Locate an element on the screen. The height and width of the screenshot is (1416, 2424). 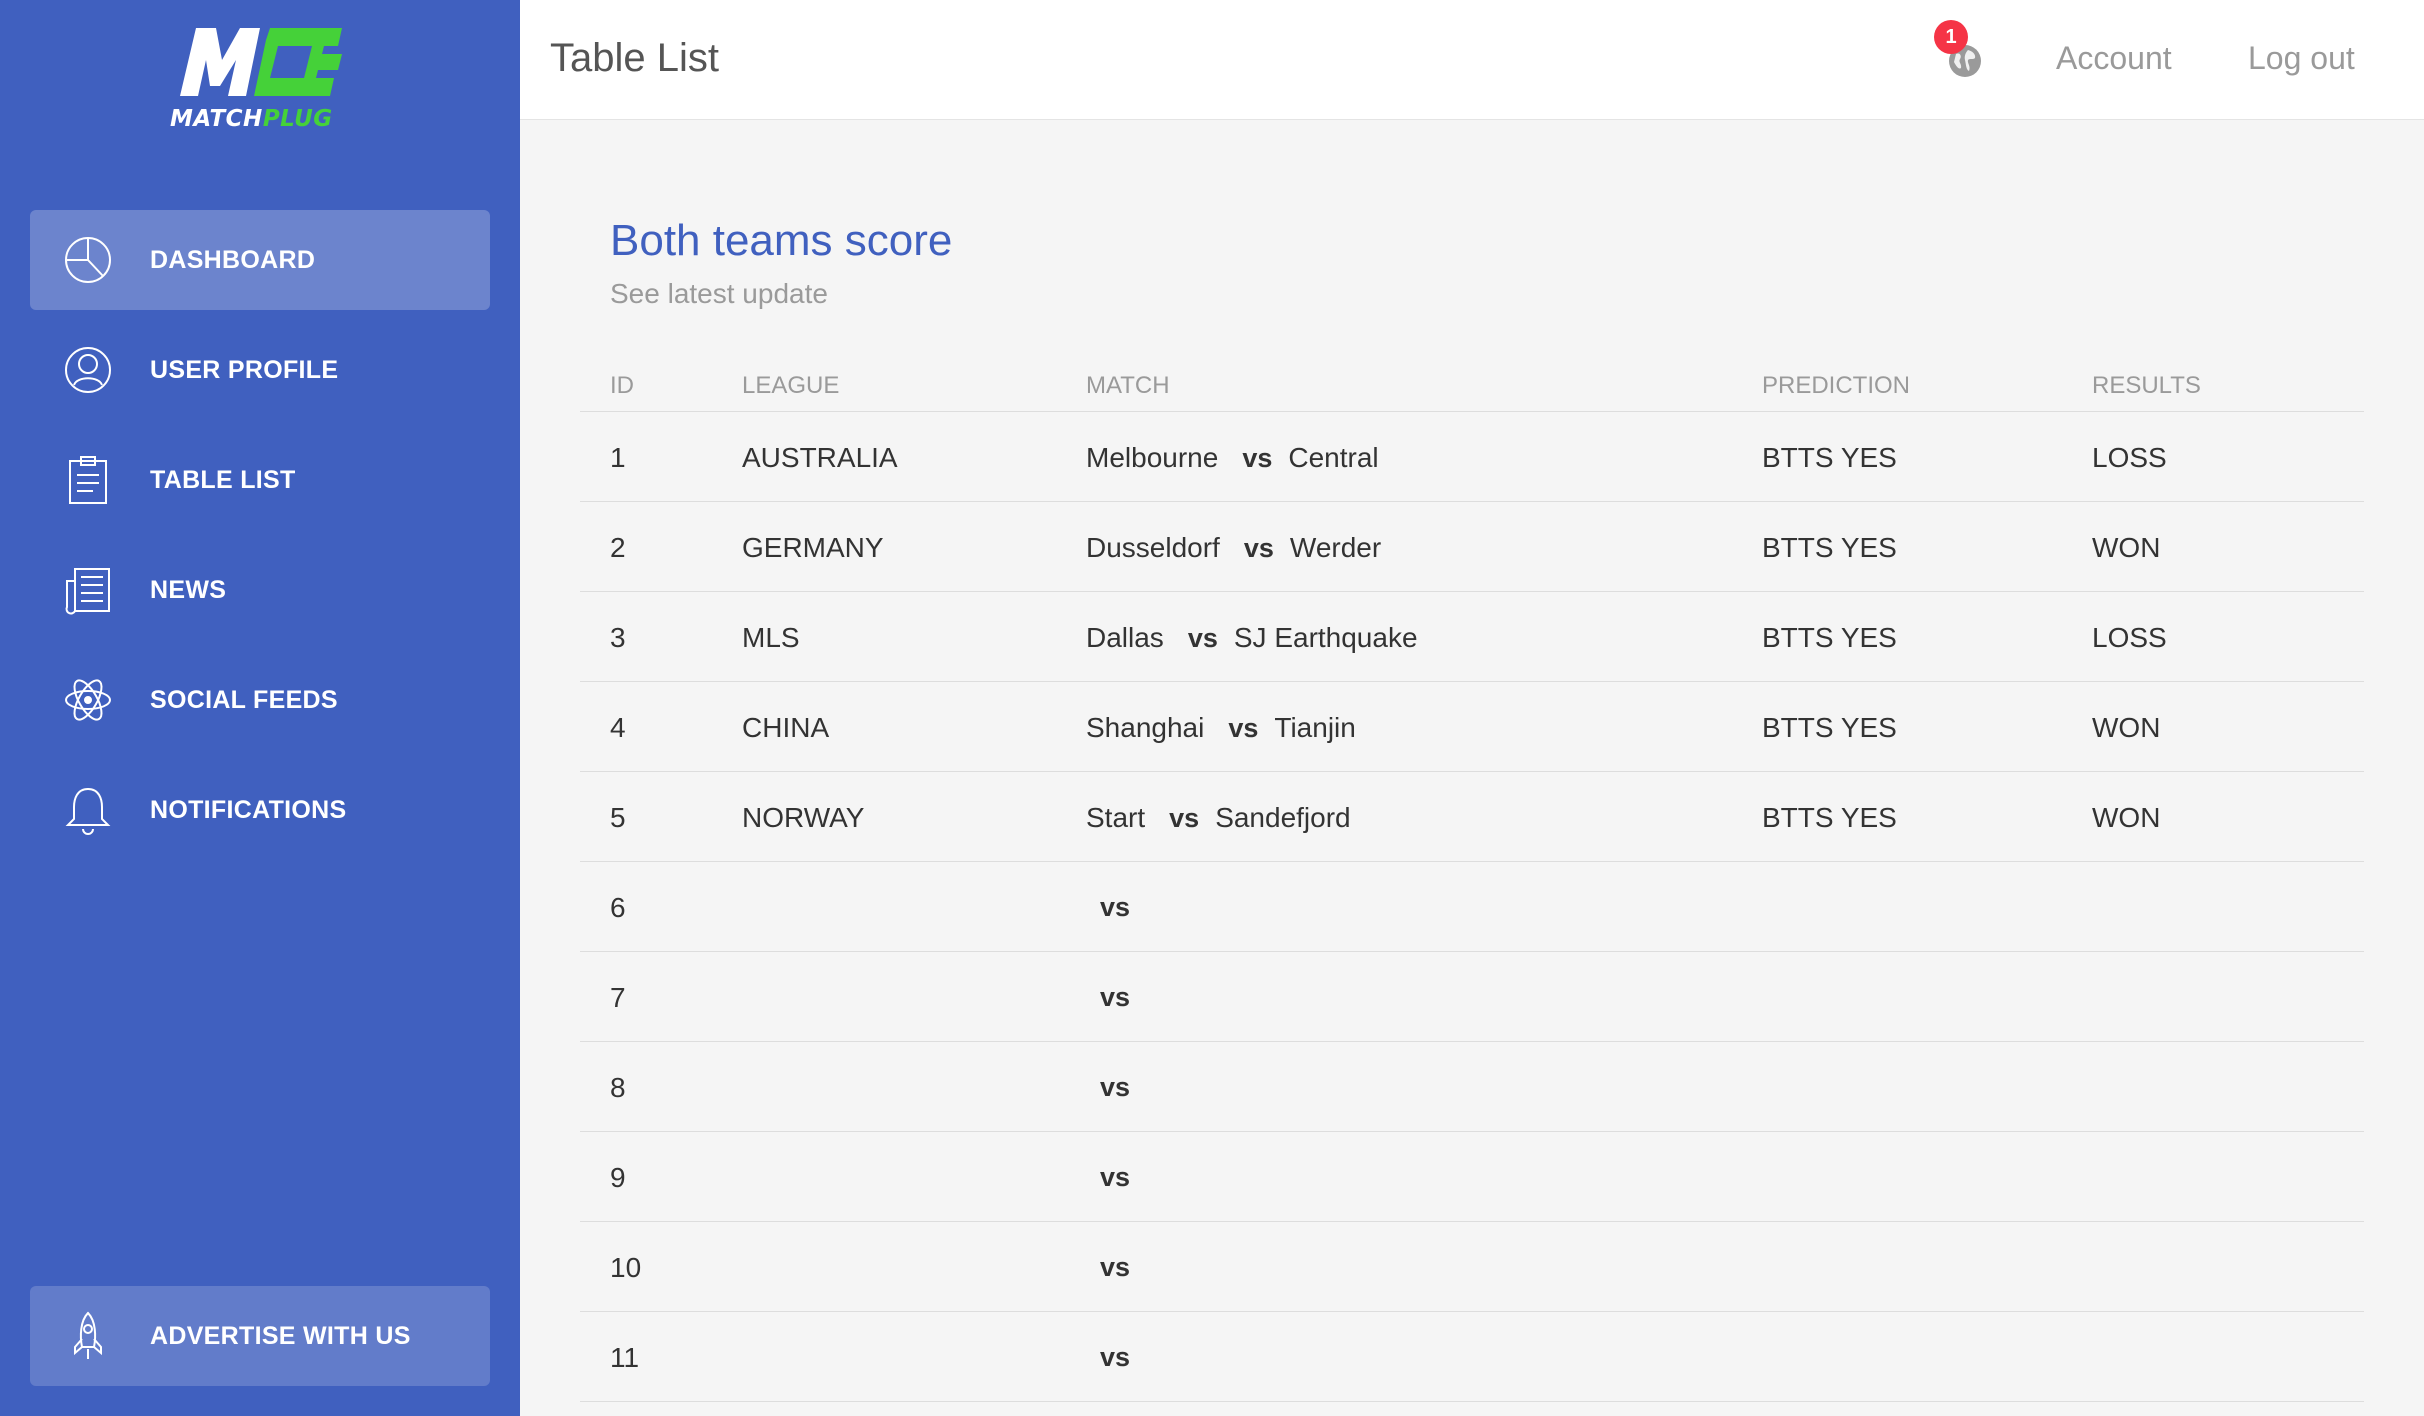
table-row: 9 vs is located at coordinates (1472, 1177).